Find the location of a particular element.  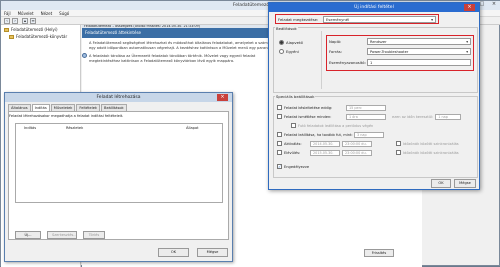

radio-icon is located at coordinates (281, 51).